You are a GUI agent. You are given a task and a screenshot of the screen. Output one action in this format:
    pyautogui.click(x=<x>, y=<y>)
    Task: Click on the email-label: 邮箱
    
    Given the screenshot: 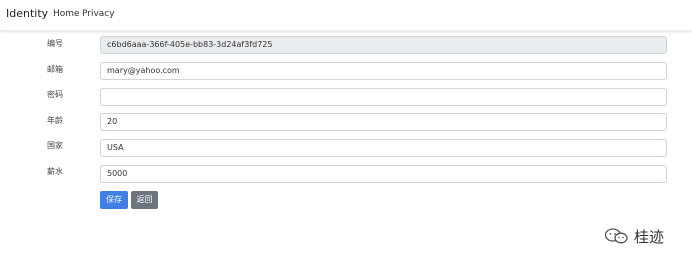 What is the action you would take?
    pyautogui.click(x=55, y=69)
    